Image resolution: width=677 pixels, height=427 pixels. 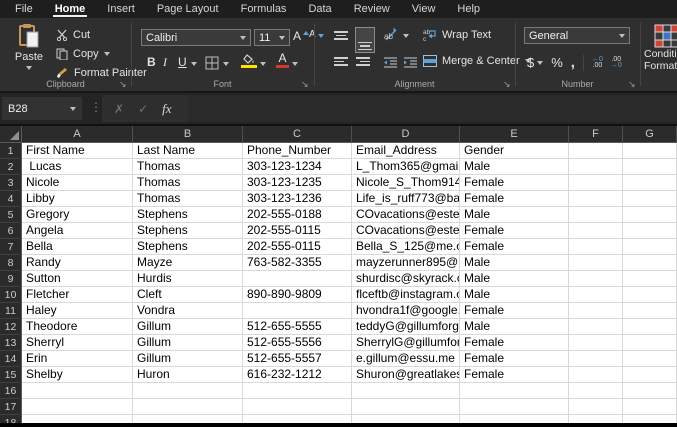 What do you see at coordinates (77, 391) in the screenshot?
I see `cell-A16` at bounding box center [77, 391].